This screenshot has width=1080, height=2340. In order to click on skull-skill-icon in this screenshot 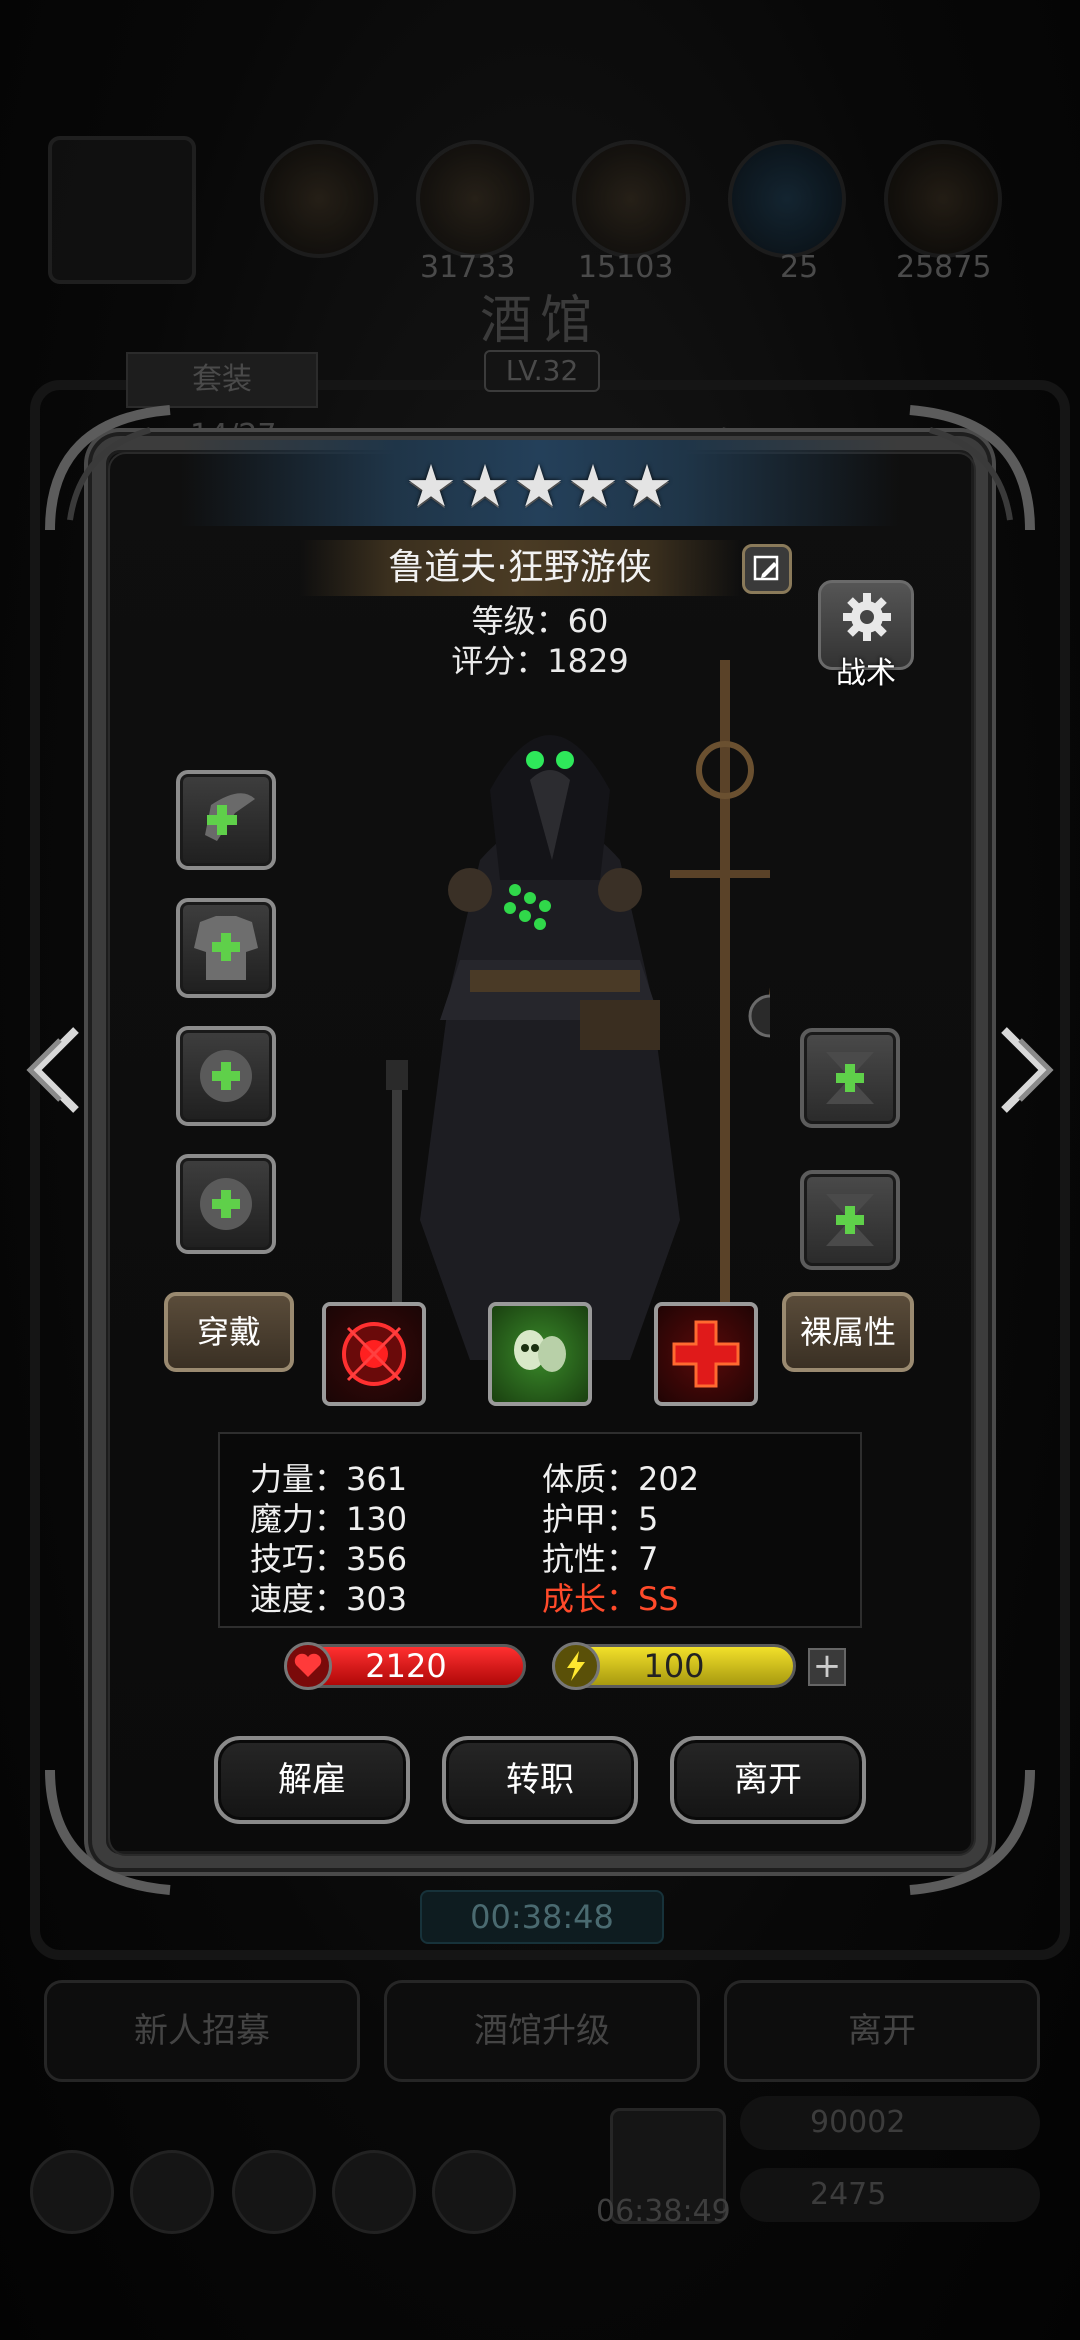, I will do `click(540, 1351)`.